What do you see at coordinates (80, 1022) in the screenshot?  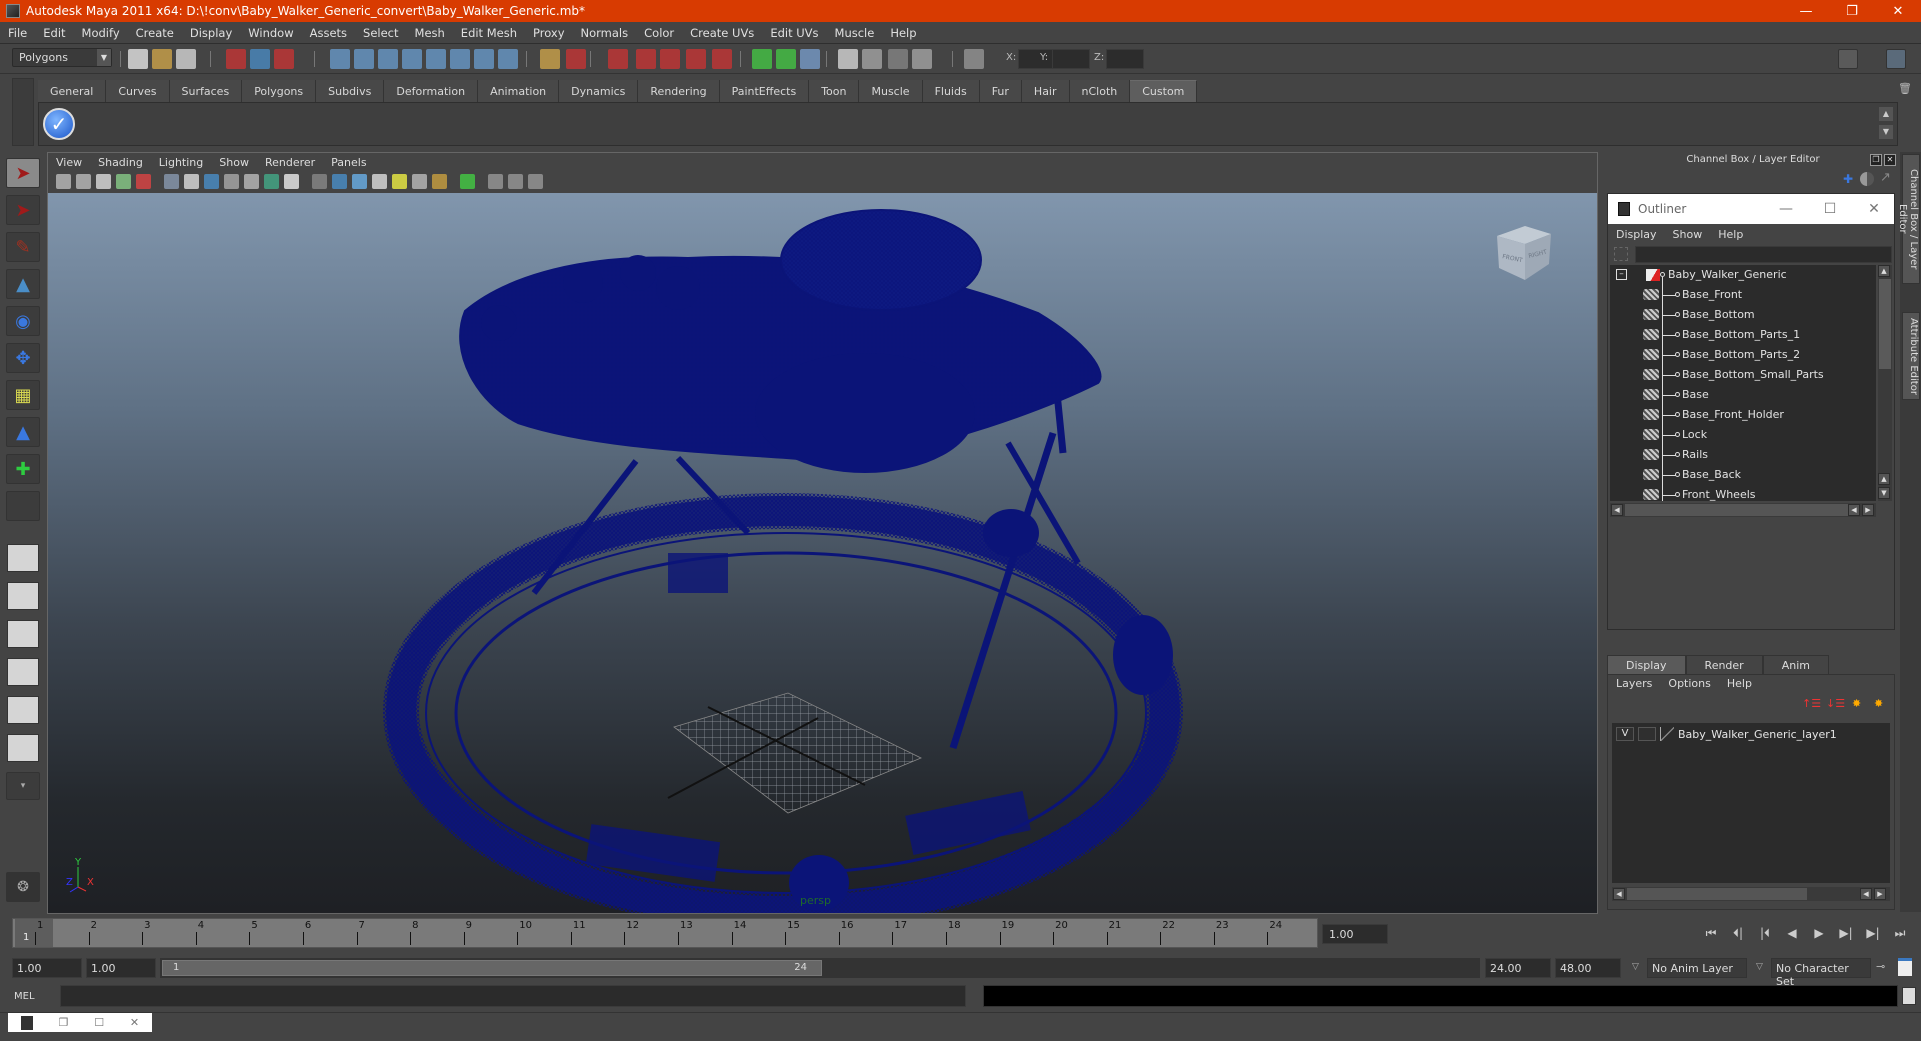 I see `minimized-window: ❐ ☐ ✕` at bounding box center [80, 1022].